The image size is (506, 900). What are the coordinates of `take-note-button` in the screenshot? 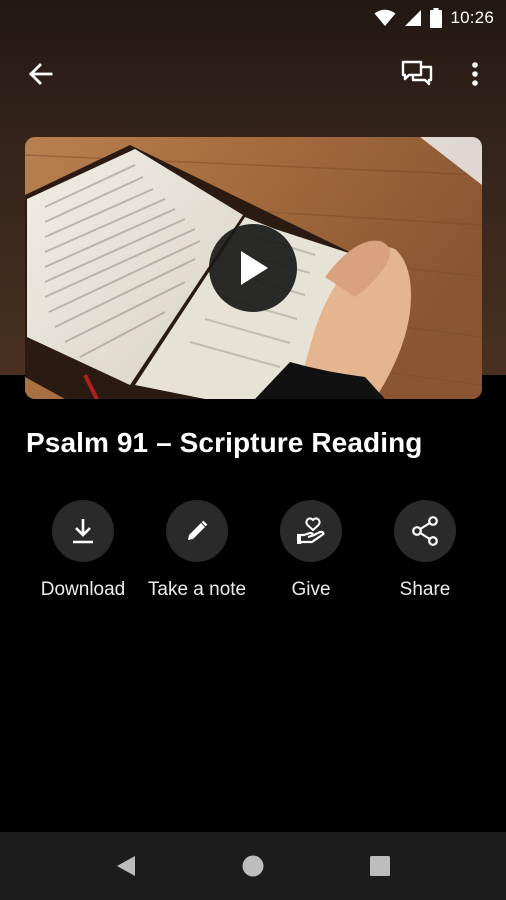 It's located at (197, 531).